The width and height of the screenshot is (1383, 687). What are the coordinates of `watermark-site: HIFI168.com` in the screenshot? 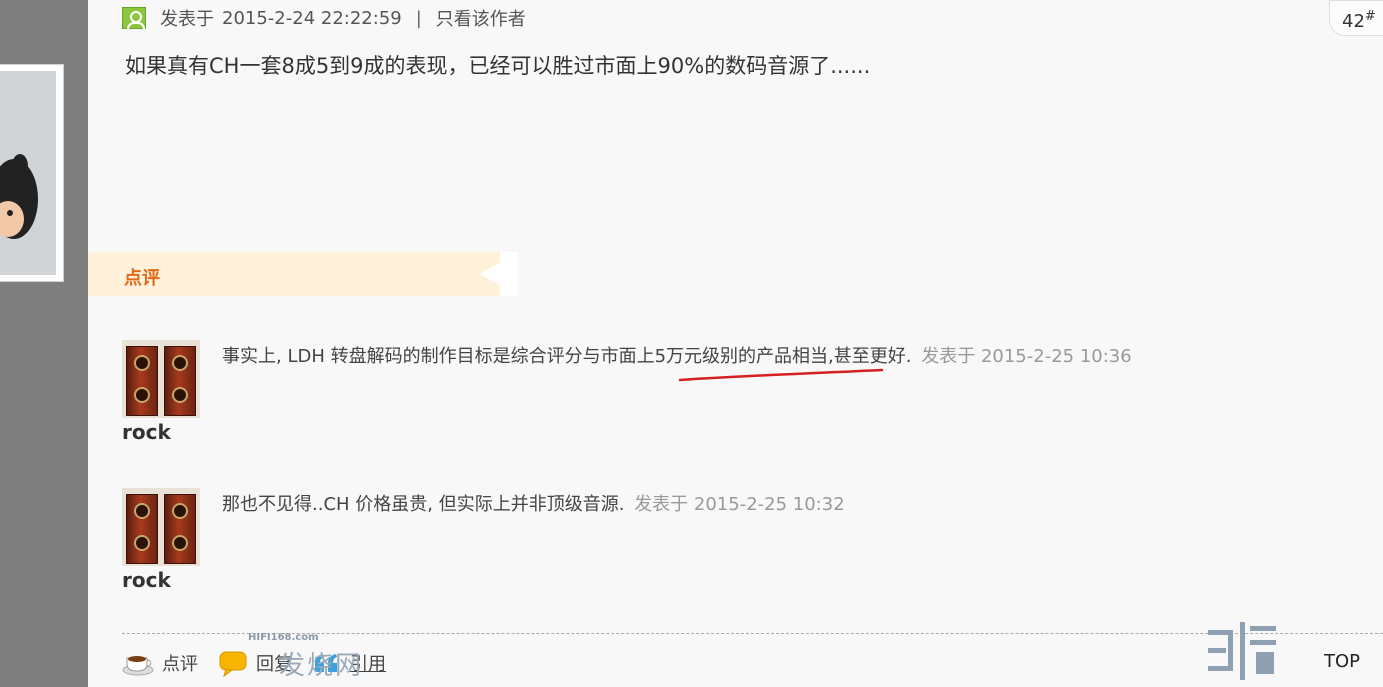 It's located at (283, 637).